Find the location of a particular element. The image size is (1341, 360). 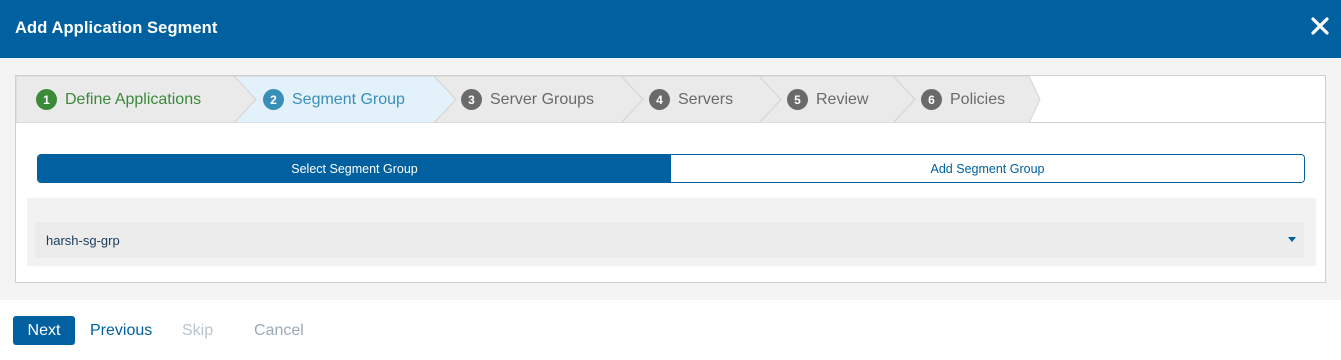

step-number: 5 is located at coordinates (797, 99).